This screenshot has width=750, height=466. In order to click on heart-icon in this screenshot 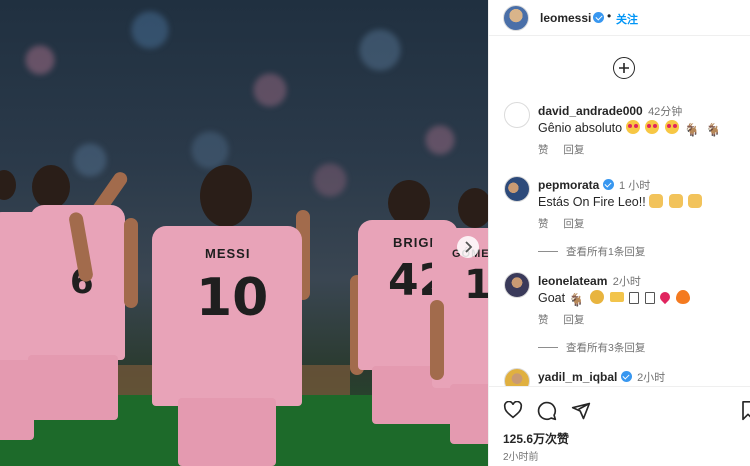, I will do `click(513, 410)`.